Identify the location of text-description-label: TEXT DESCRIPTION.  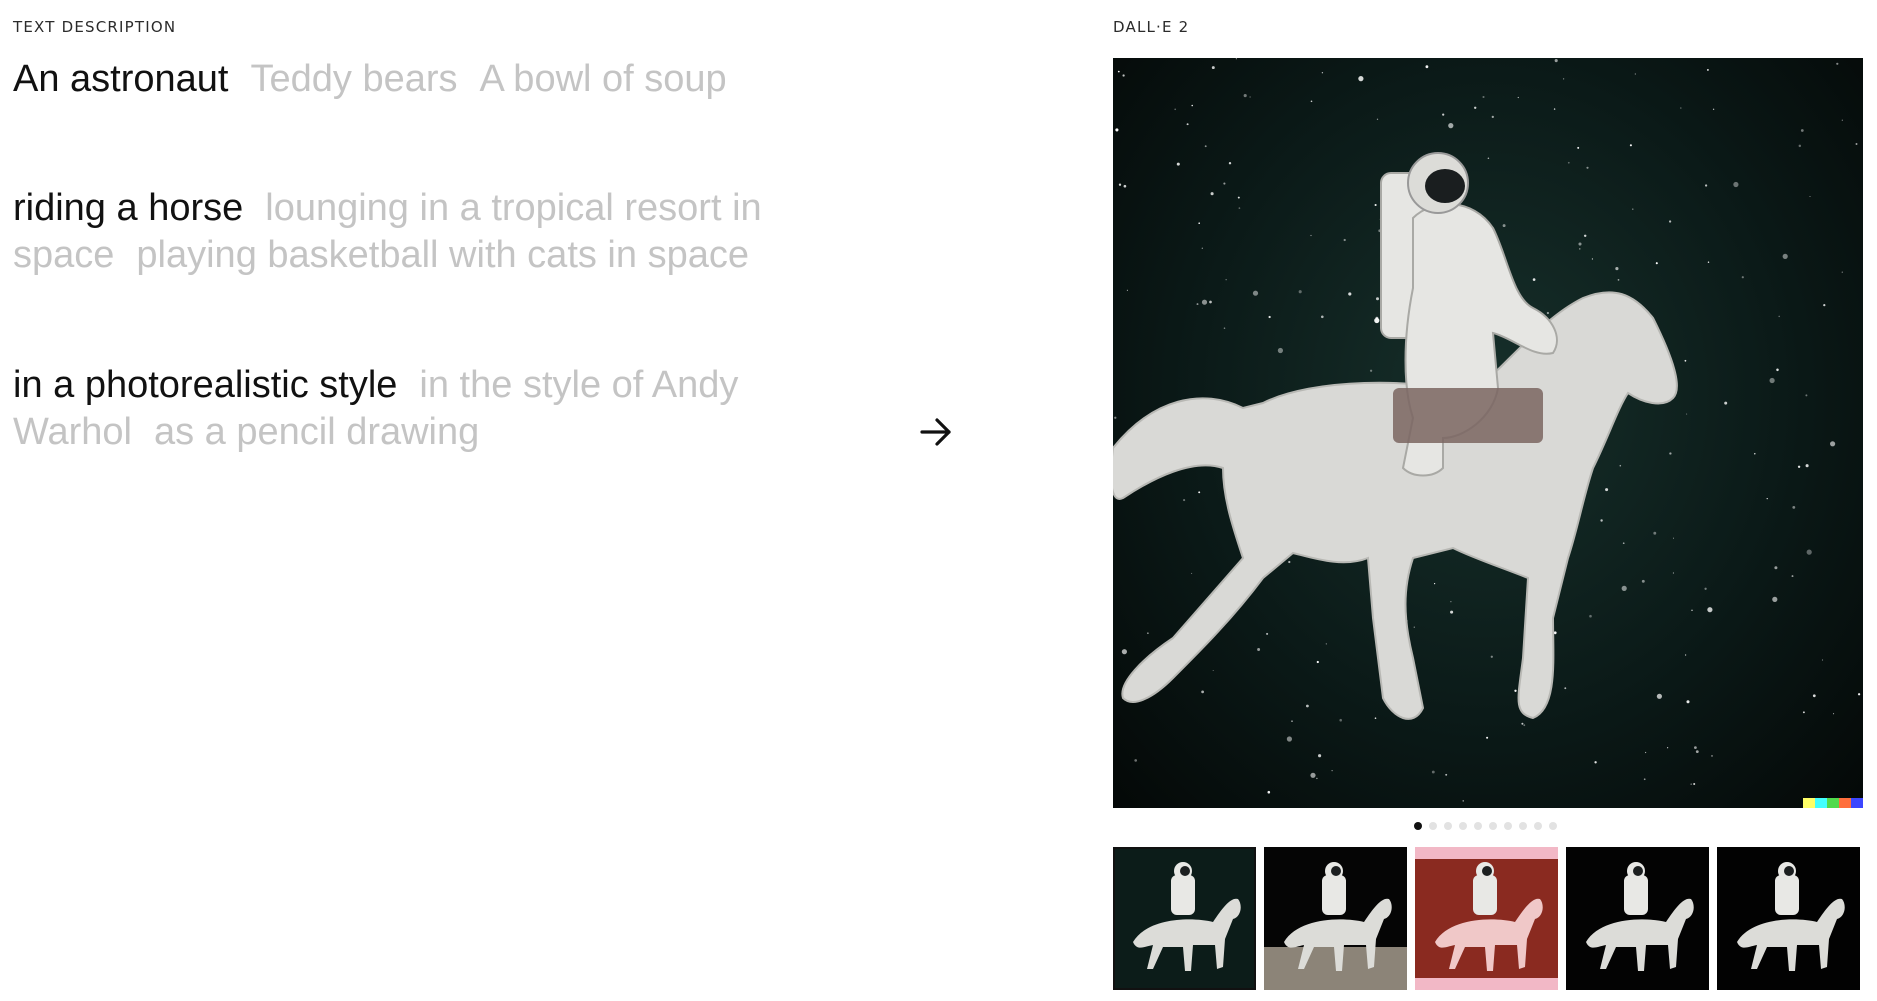
(95, 27).